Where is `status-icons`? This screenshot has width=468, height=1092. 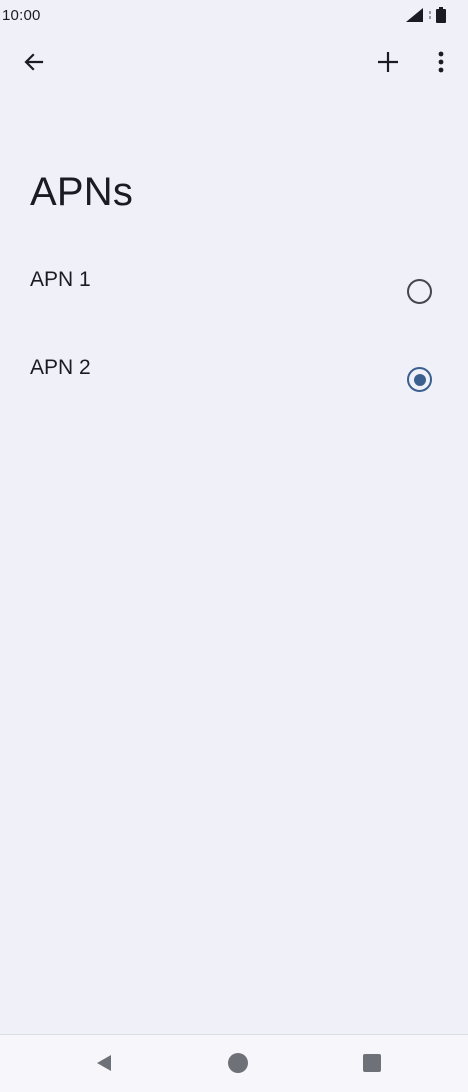
status-icons is located at coordinates (426, 15).